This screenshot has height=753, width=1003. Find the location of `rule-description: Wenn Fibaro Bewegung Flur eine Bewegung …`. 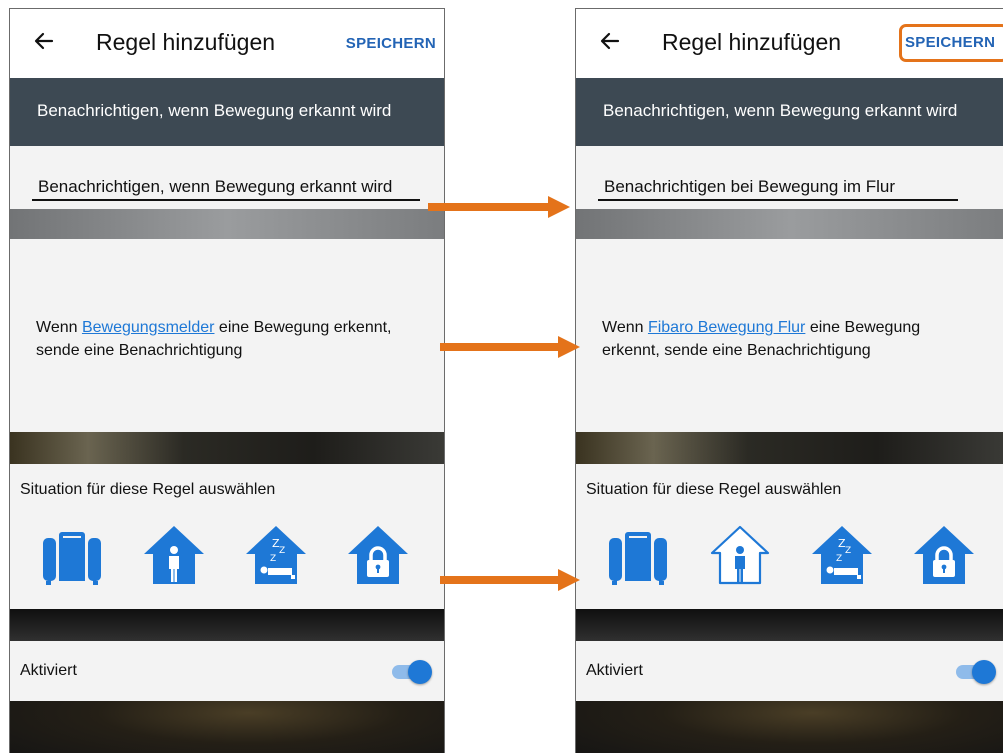

rule-description: Wenn Fibaro Bewegung Flur eine Bewegung … is located at coordinates (789, 339).